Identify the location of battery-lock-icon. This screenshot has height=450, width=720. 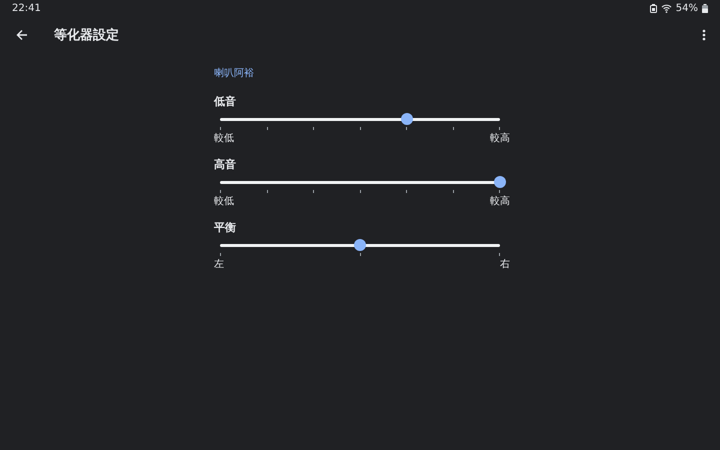
(653, 8).